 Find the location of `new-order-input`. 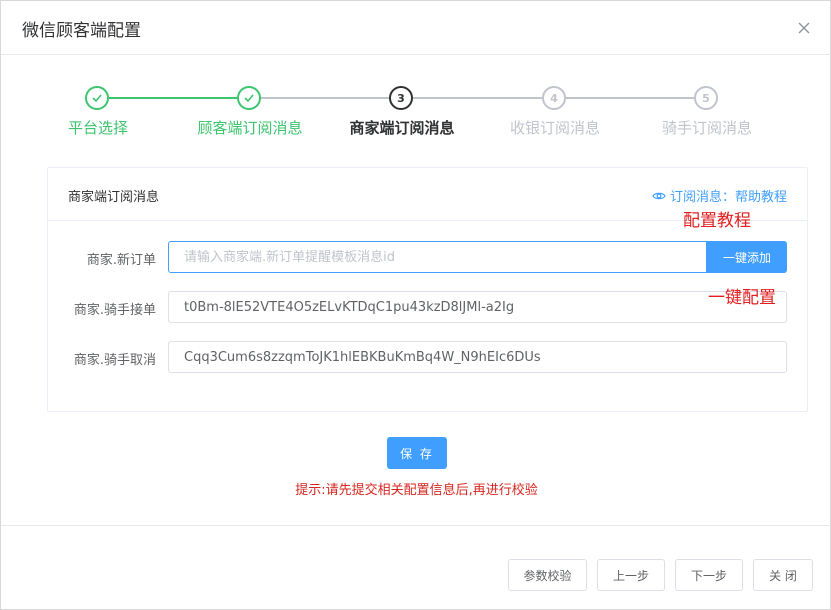

new-order-input is located at coordinates (437, 257).